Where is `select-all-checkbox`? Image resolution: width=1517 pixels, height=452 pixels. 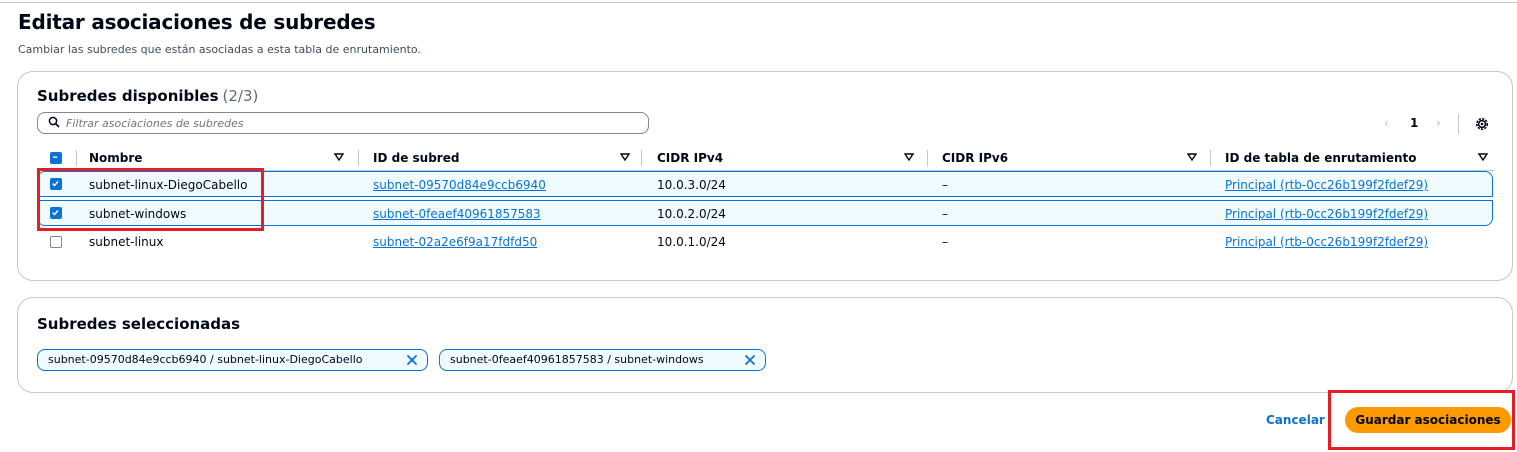
select-all-checkbox is located at coordinates (56, 158).